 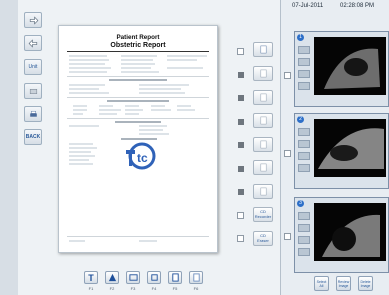 What do you see at coordinates (33, 137) in the screenshot?
I see `back-button: BACK` at bounding box center [33, 137].